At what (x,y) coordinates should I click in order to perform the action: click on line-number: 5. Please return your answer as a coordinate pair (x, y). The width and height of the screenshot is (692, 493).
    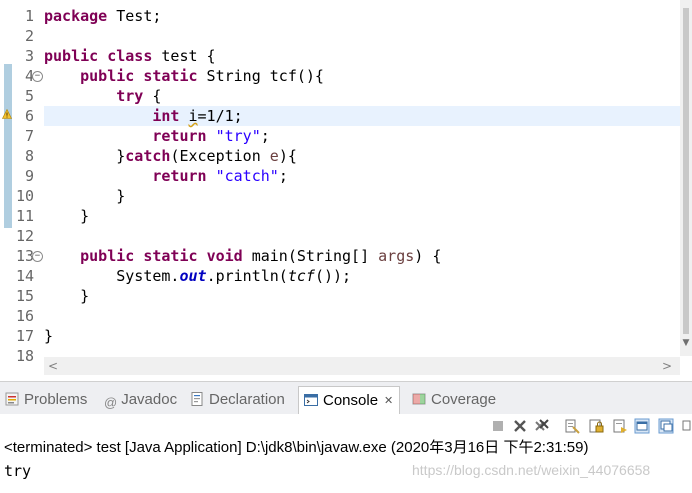
    Looking at the image, I should click on (29, 96).